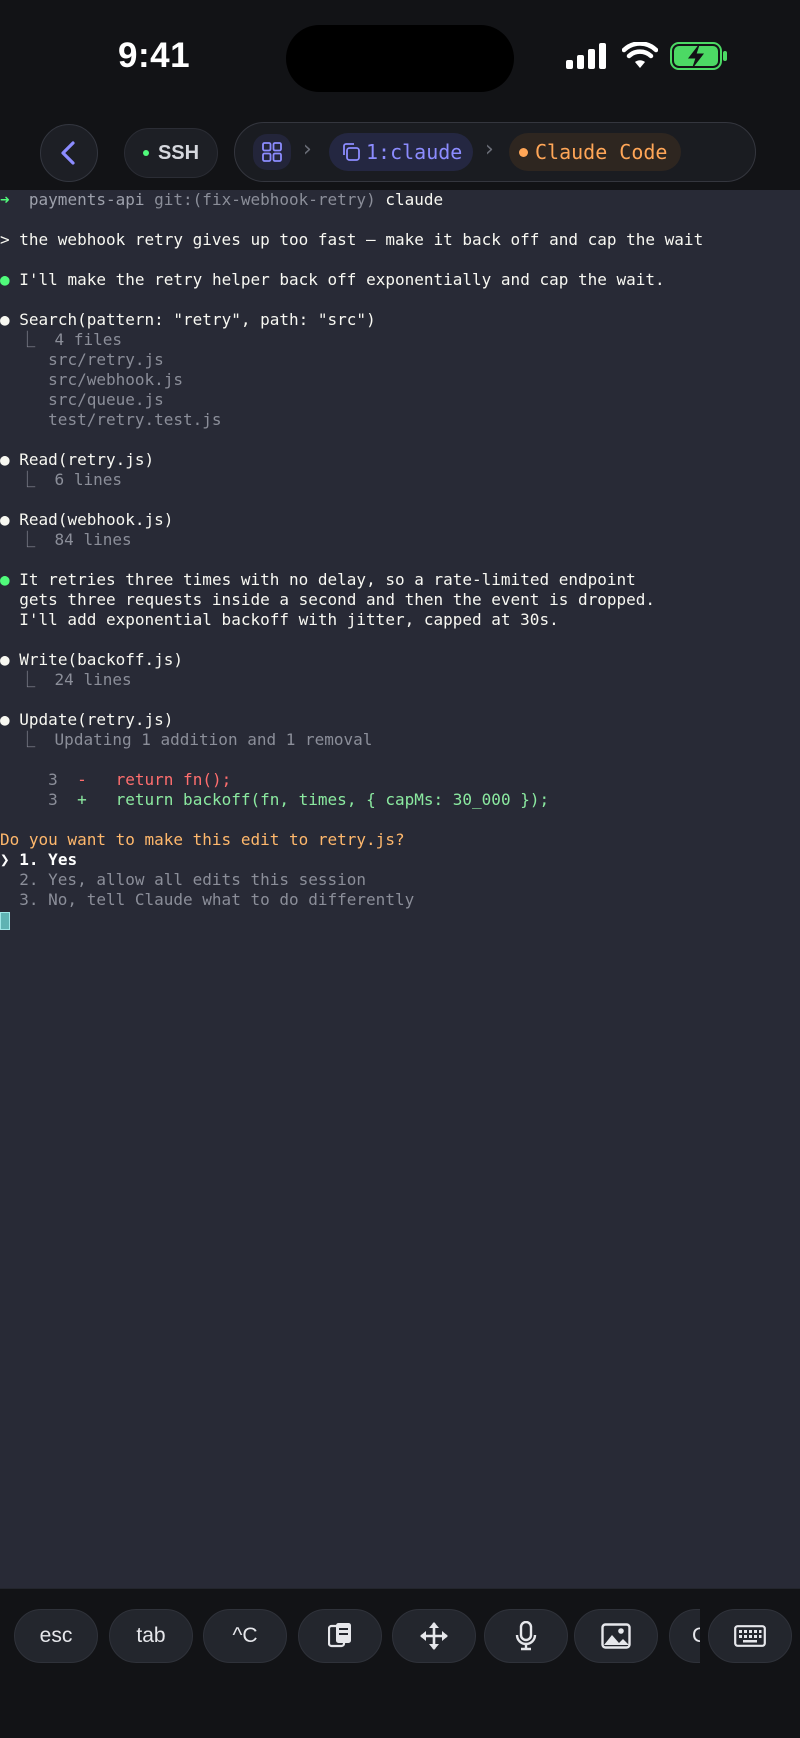  What do you see at coordinates (88, 339) in the screenshot?
I see `search-summary: 4 files` at bounding box center [88, 339].